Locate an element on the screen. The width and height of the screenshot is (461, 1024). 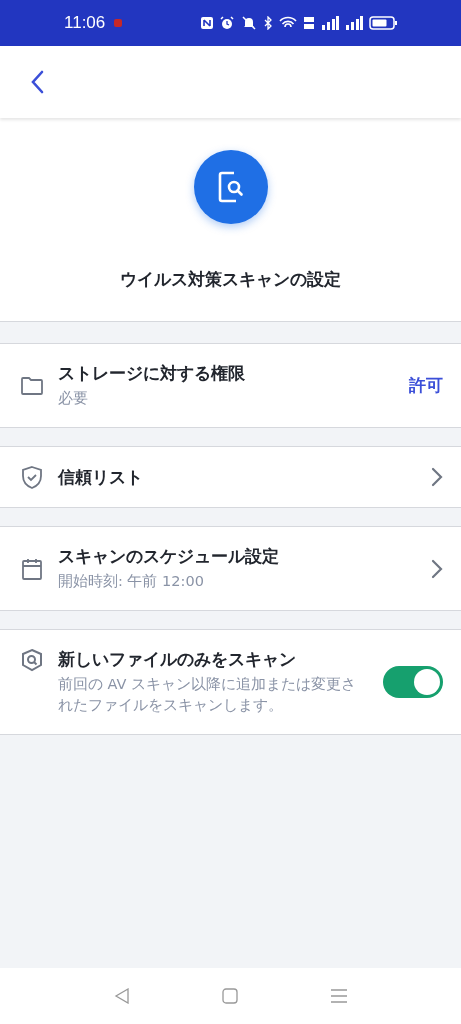
home-nav-icon is located at coordinates (229, 996).